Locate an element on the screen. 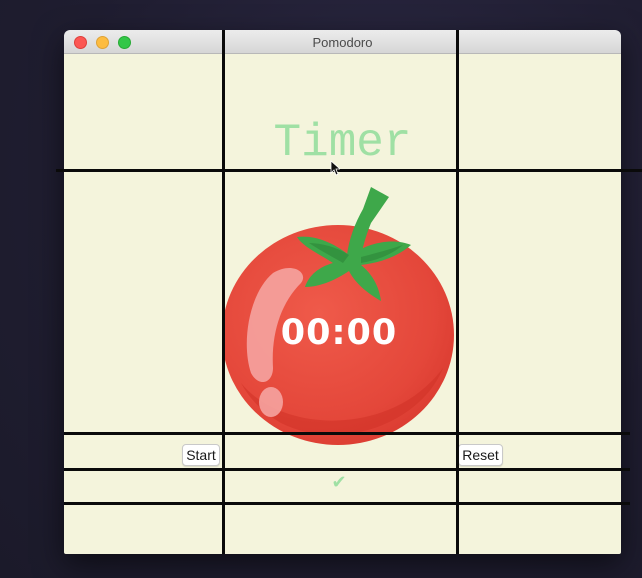 This screenshot has height=578, width=642. check-icon: ✔ is located at coordinates (339, 482).